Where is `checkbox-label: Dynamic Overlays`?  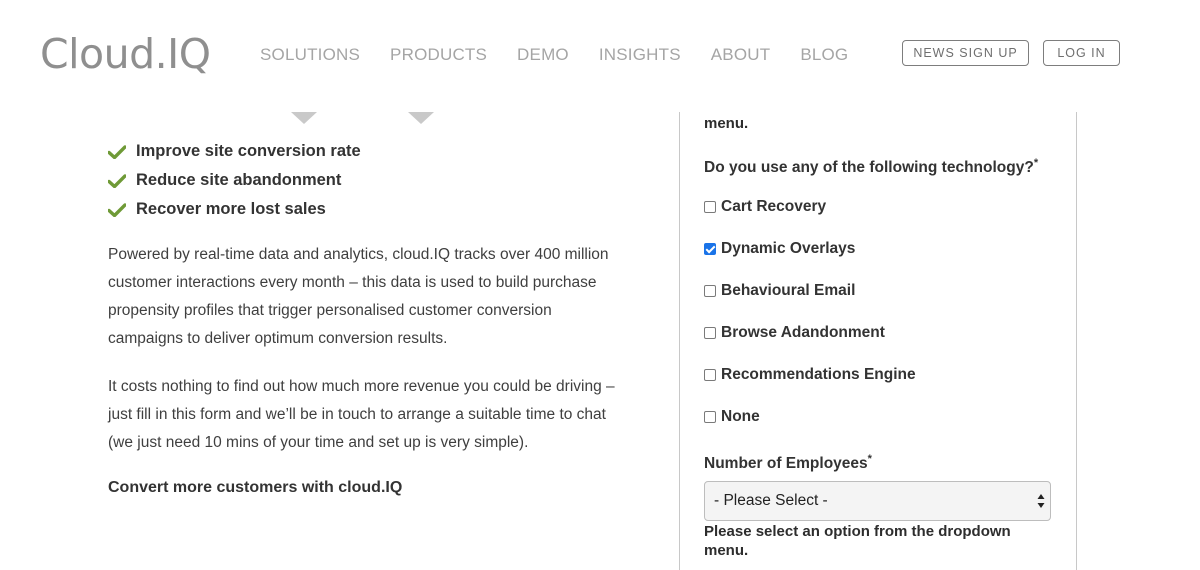
checkbox-label: Dynamic Overlays is located at coordinates (788, 248).